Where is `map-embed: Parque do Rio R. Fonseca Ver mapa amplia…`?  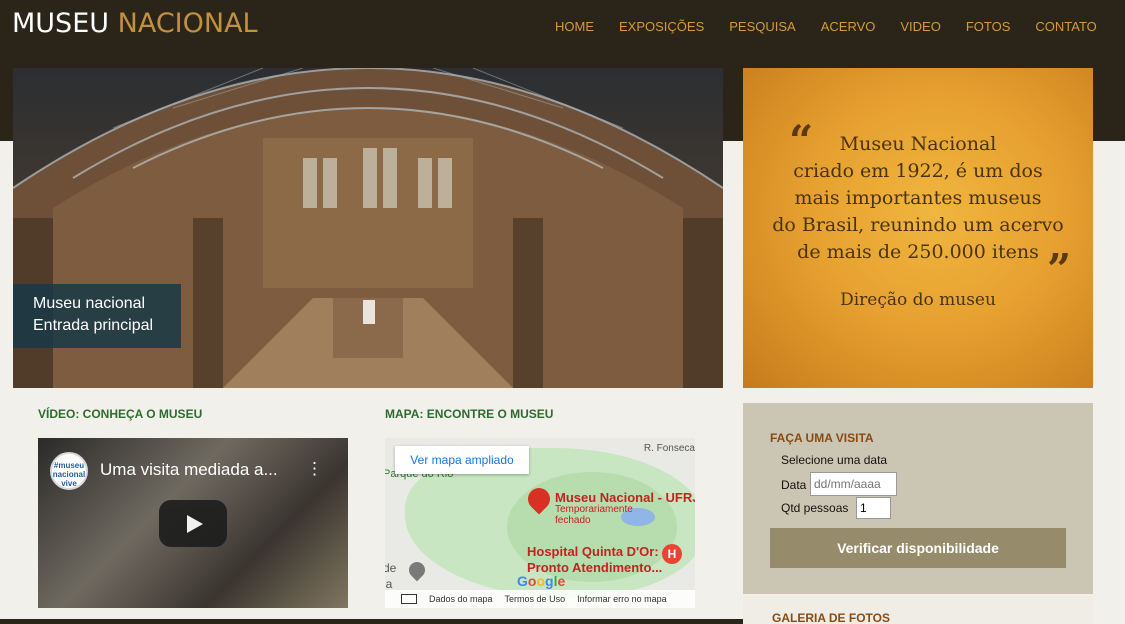
map-embed: Parque do Rio R. Fonseca Ver mapa amplia… is located at coordinates (540, 523).